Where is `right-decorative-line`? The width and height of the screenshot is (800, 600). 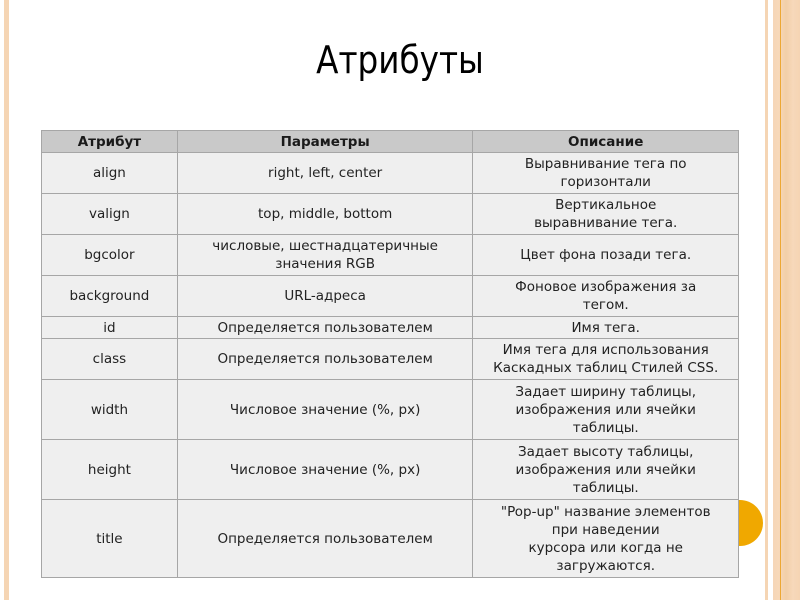 right-decorative-line is located at coordinates (780, 300).